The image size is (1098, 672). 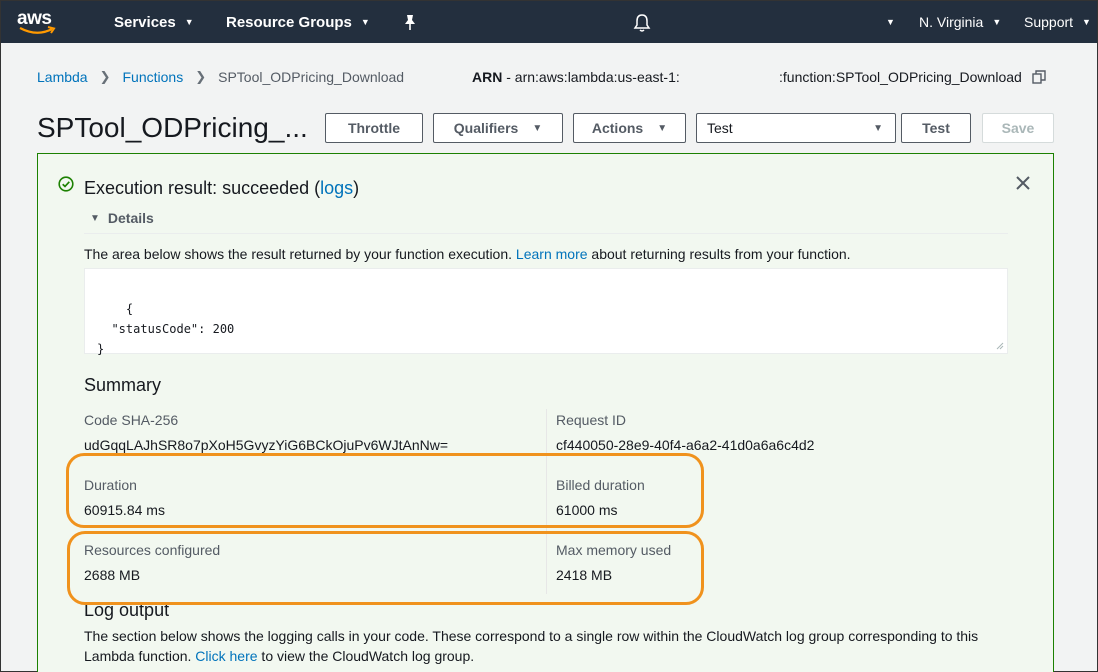 What do you see at coordinates (410, 23) in the screenshot?
I see `pin-icon` at bounding box center [410, 23].